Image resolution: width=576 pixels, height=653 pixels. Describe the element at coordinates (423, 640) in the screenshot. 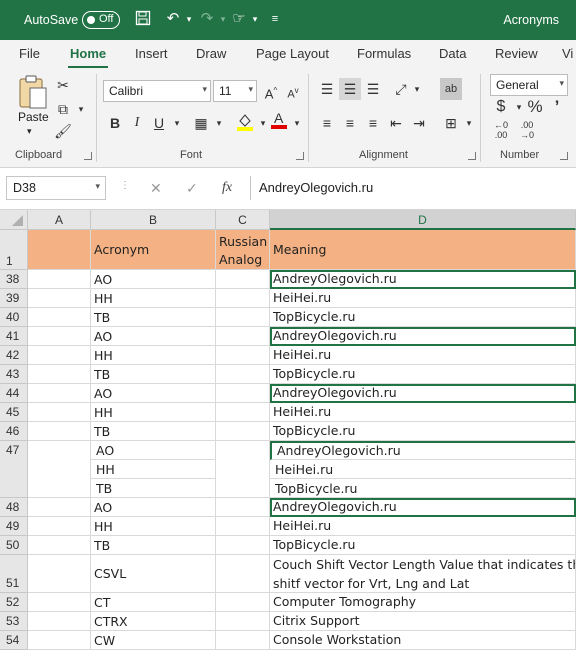

I see `cell-d54: Console Workstation` at that location.